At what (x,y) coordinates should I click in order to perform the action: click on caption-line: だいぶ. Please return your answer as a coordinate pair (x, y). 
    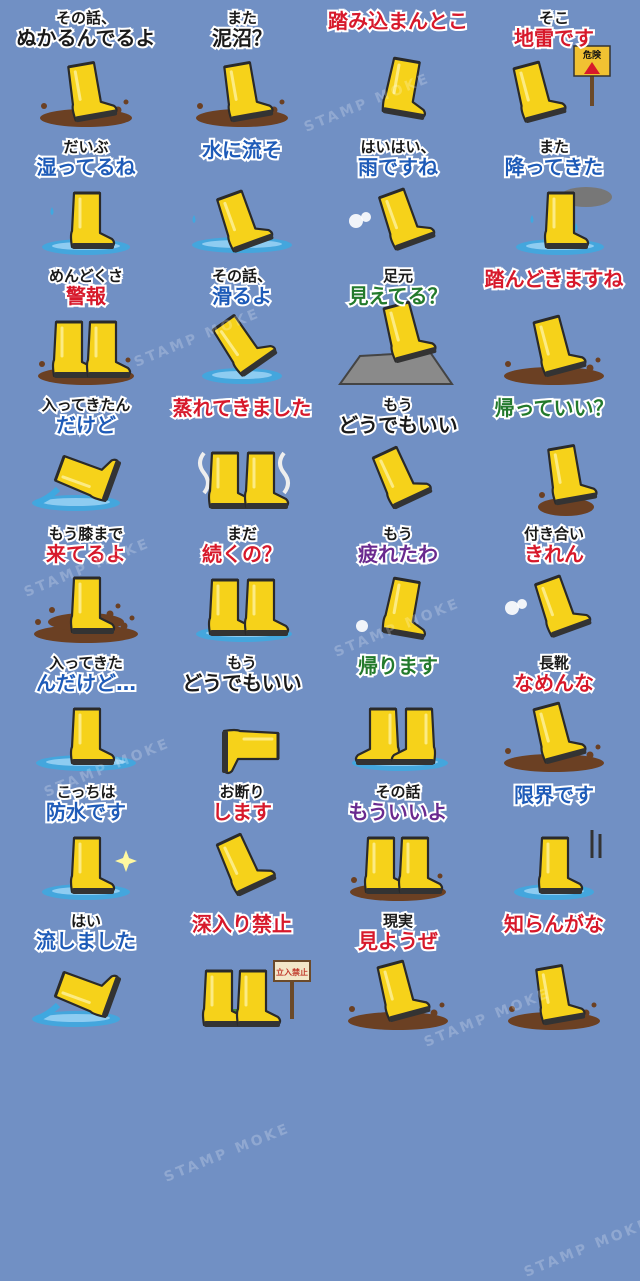
    Looking at the image, I should click on (85, 147).